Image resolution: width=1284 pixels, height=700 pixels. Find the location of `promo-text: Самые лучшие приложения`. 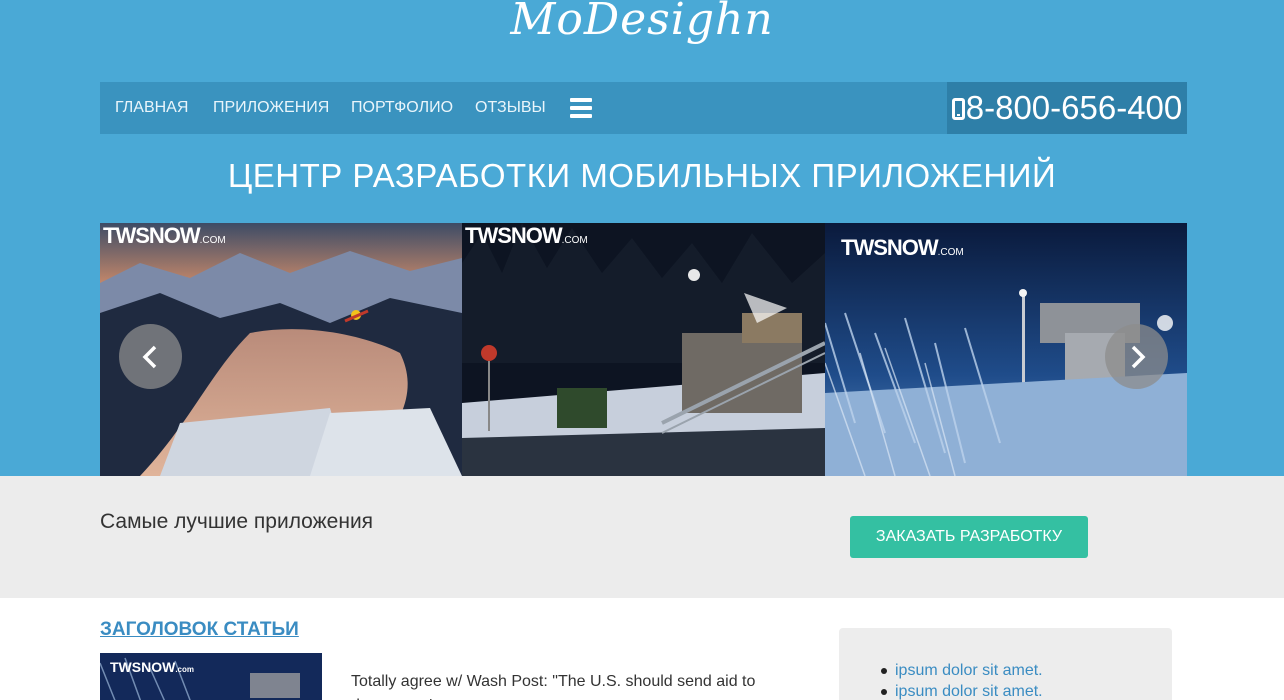

promo-text: Самые лучшие приложения is located at coordinates (237, 521).